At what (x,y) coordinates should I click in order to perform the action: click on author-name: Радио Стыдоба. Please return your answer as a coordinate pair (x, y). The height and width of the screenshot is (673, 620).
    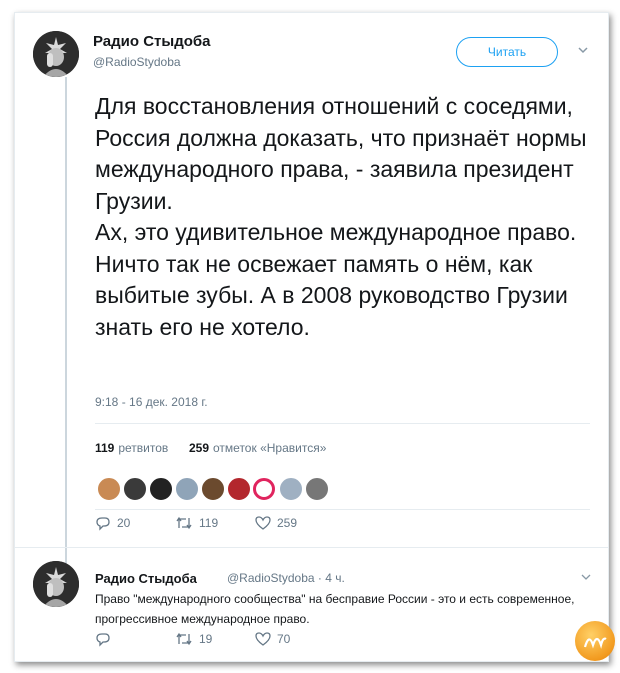
    Looking at the image, I should click on (152, 41).